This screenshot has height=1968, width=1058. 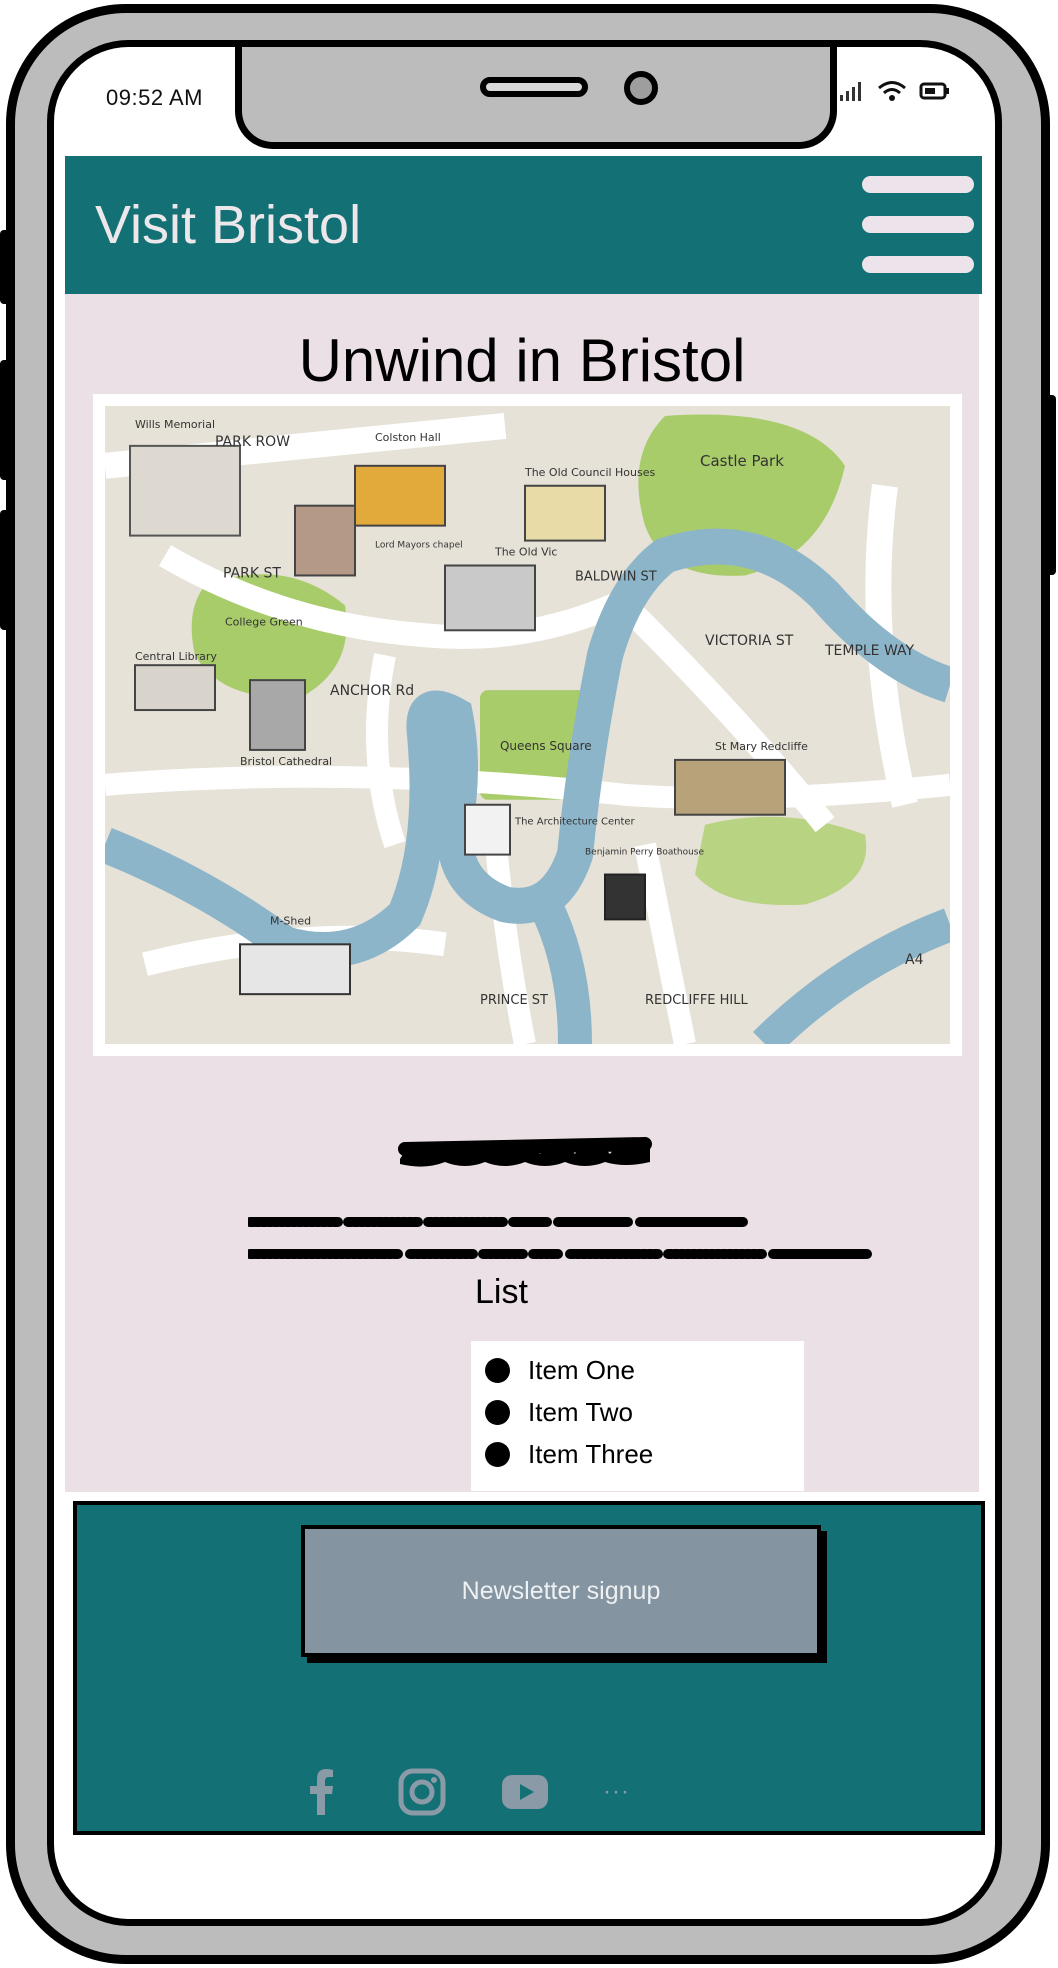 I want to click on map-label: The Architecture Center, so click(x=575, y=822).